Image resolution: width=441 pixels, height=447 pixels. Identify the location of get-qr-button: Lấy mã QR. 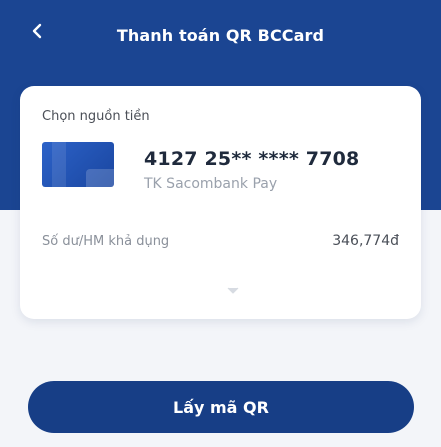
(221, 407).